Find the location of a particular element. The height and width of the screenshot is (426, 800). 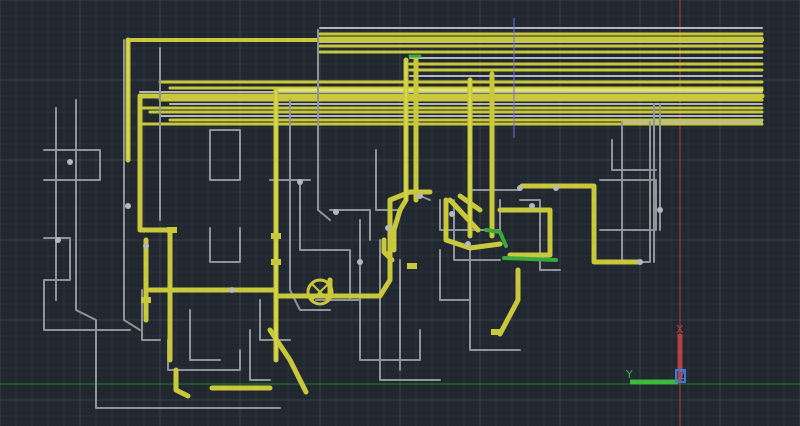

ucs-y-label: Y is located at coordinates (629, 374).